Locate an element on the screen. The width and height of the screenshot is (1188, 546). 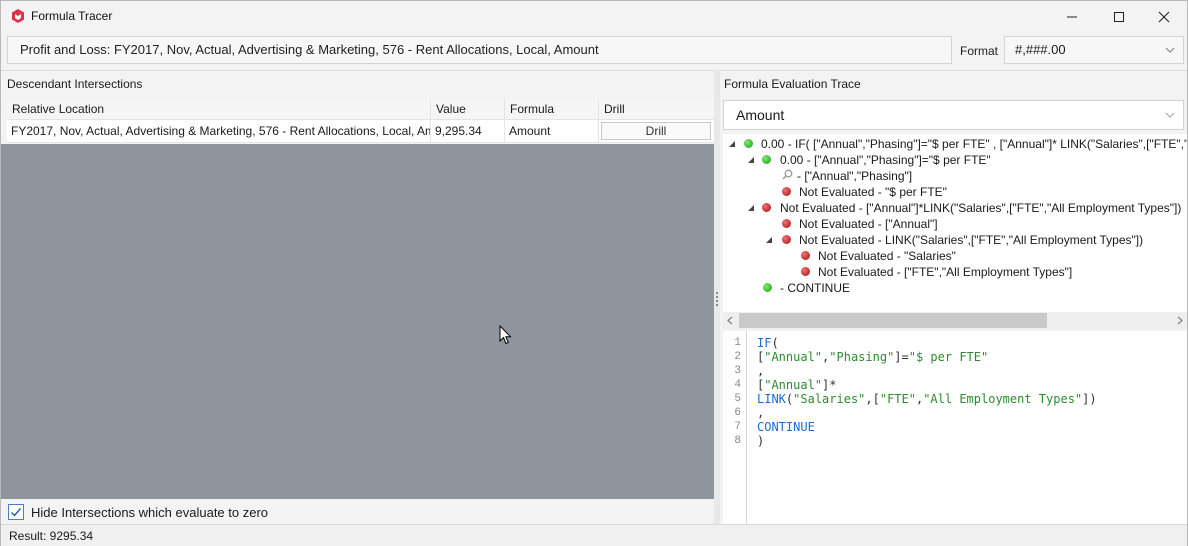
line-number: 2 is located at coordinates (737, 357).